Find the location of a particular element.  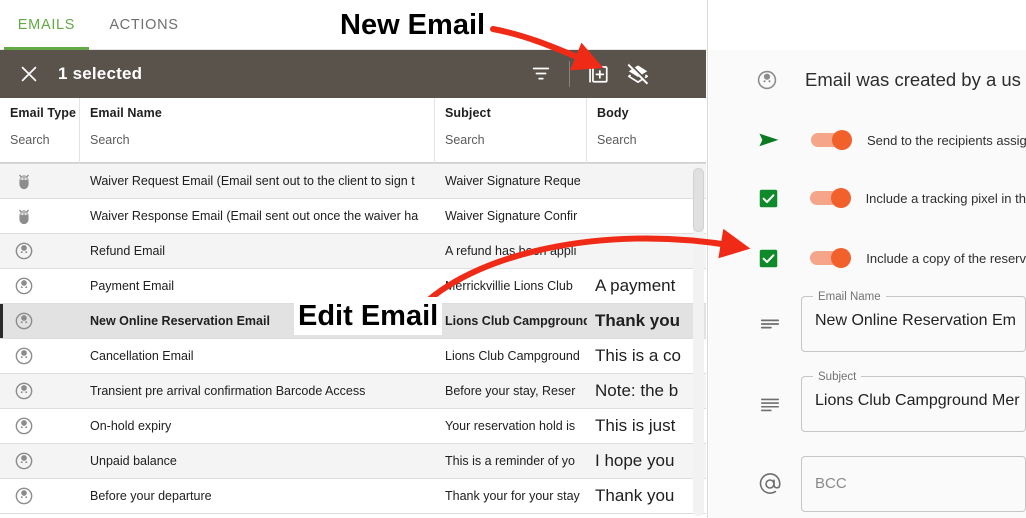

email-name-label: Email Name is located at coordinates (849, 297).